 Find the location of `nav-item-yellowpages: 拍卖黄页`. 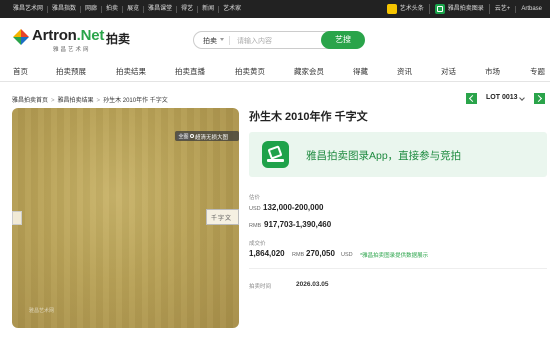

nav-item-yellowpages: 拍卖黄页 is located at coordinates (250, 71).